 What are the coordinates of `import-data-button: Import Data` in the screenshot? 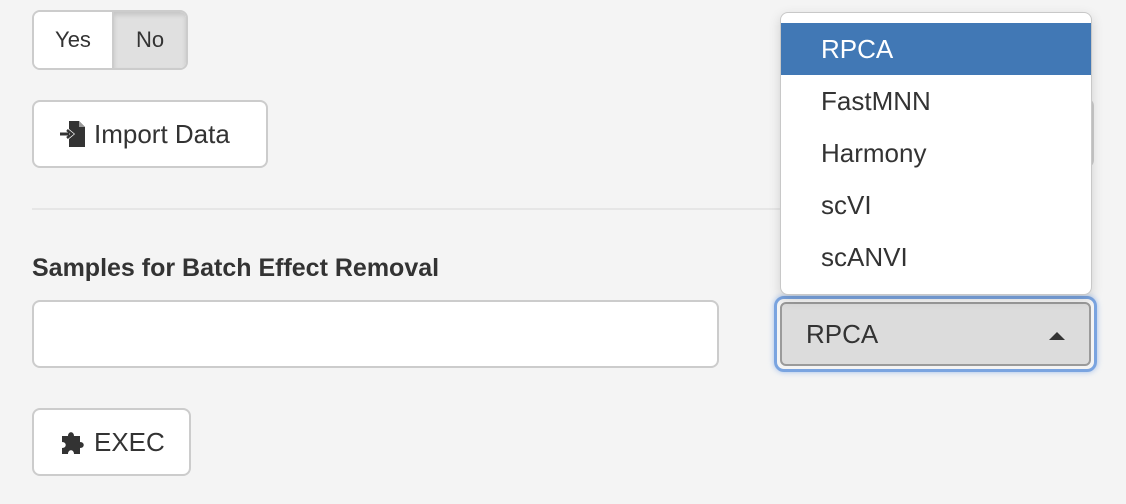 It's located at (150, 134).